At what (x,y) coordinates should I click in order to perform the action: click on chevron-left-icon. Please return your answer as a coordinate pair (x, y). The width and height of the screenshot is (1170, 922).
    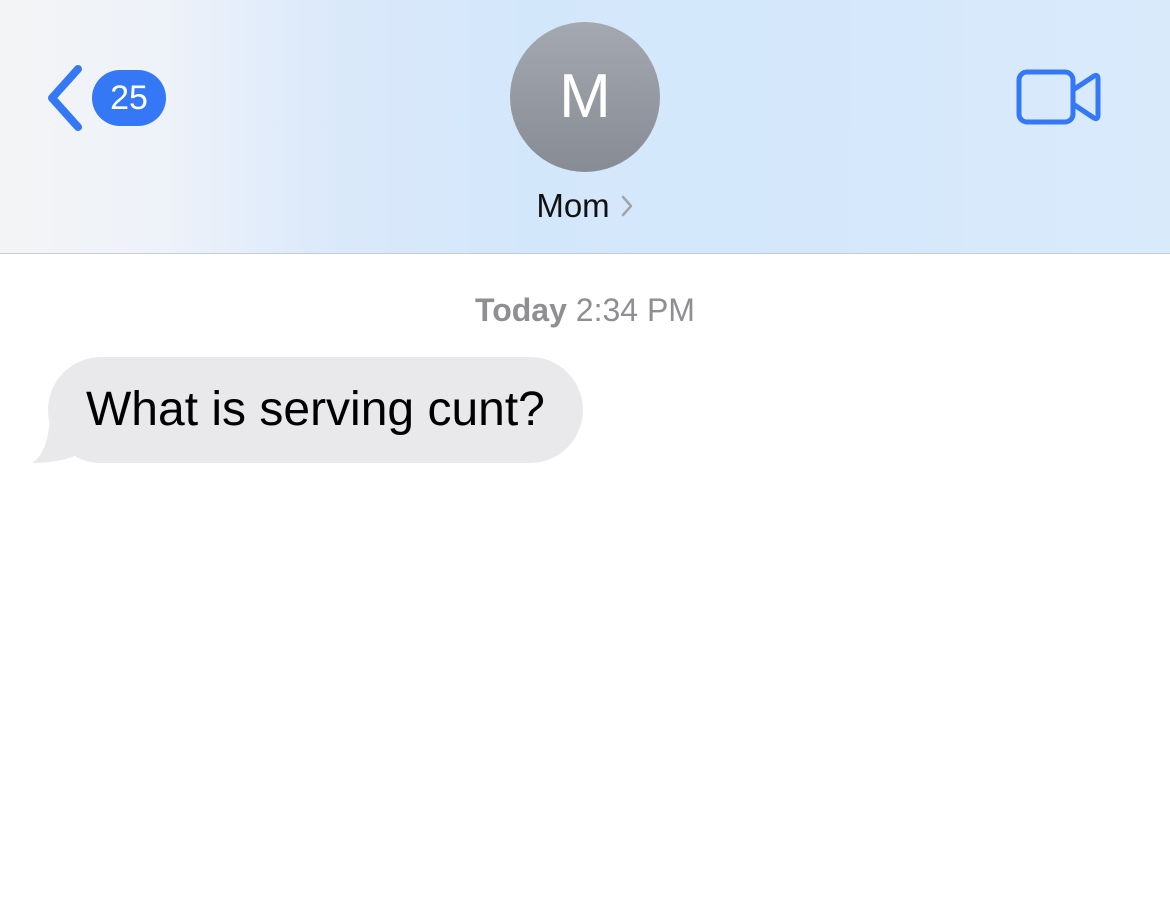
    Looking at the image, I should click on (65, 98).